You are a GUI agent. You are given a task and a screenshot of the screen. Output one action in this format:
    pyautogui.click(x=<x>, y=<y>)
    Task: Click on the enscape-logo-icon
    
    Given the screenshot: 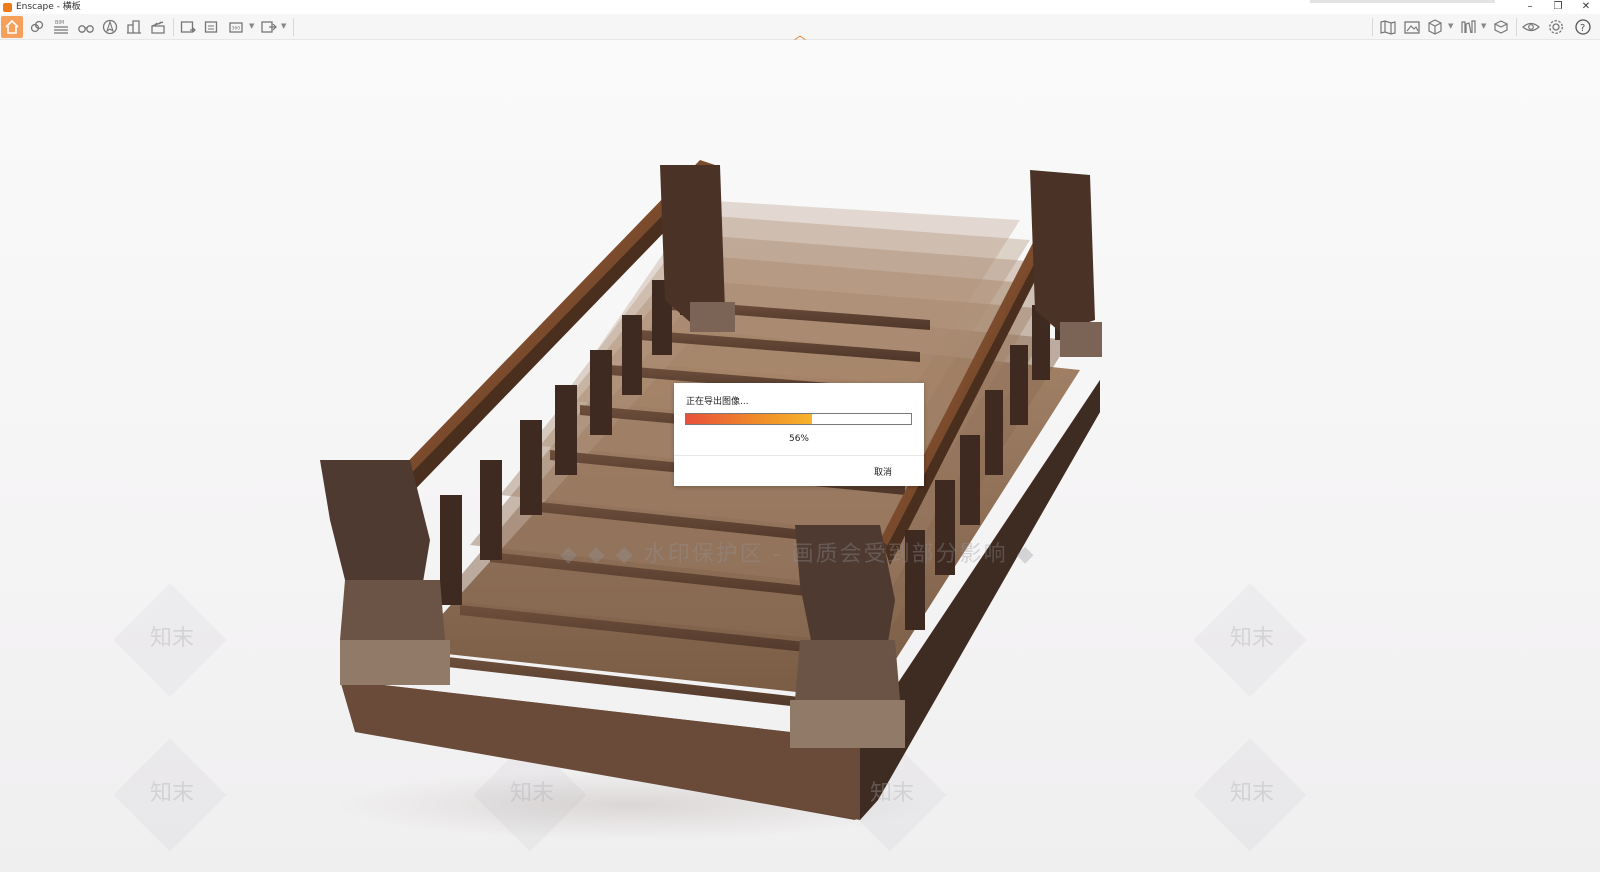 What is the action you would take?
    pyautogui.click(x=7, y=7)
    